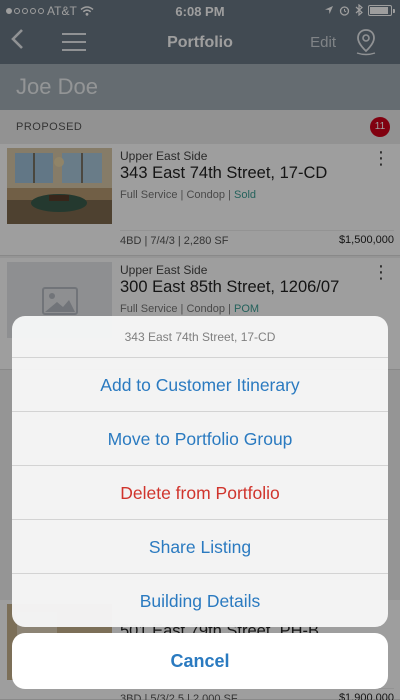 The image size is (400, 700). Describe the element at coordinates (200, 439) in the screenshot. I see `move-to-group-button: Move to Portfolio Group` at that location.